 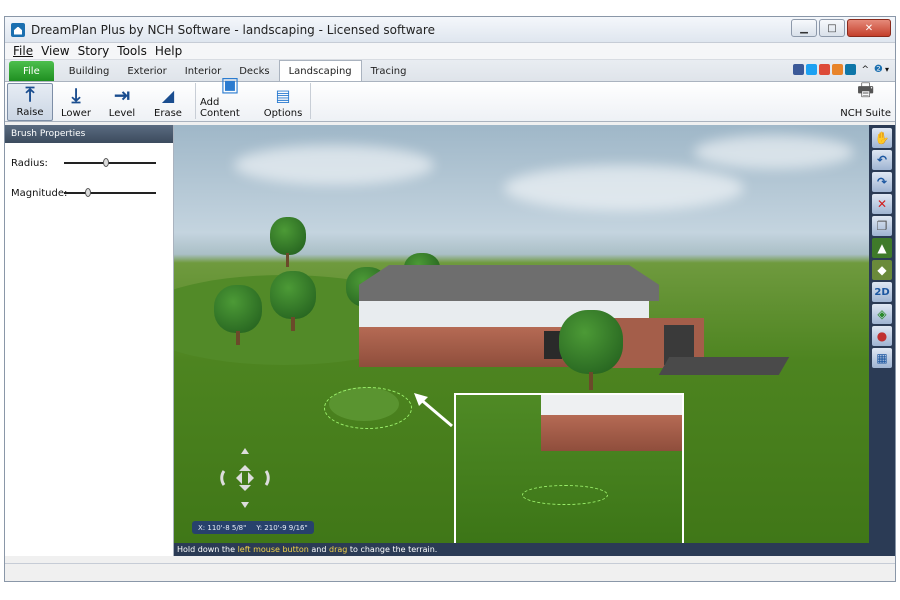 I want to click on facebook-icon, so click(x=799, y=69).